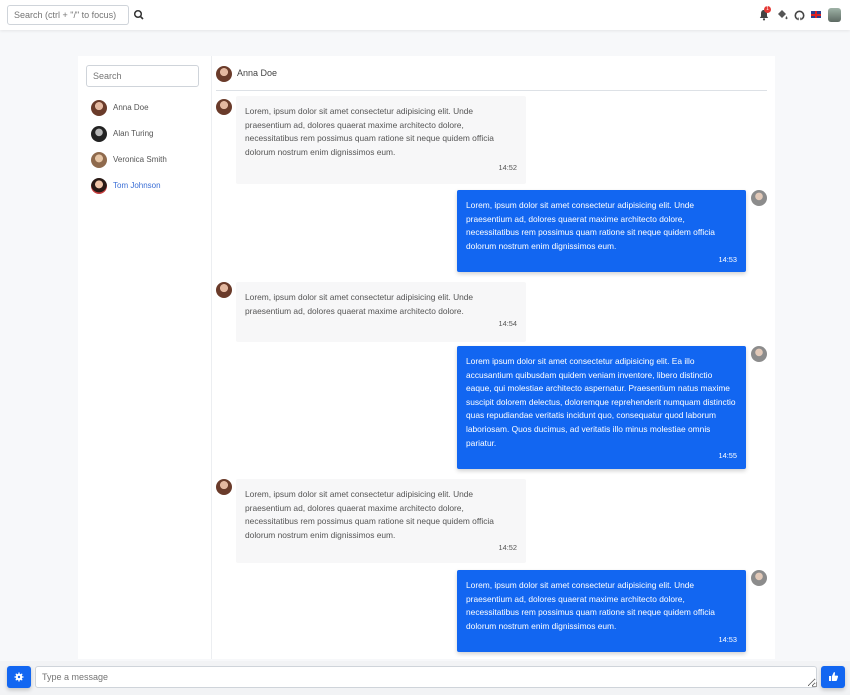 The image size is (850, 695). I want to click on contacts-search-input, so click(142, 76).